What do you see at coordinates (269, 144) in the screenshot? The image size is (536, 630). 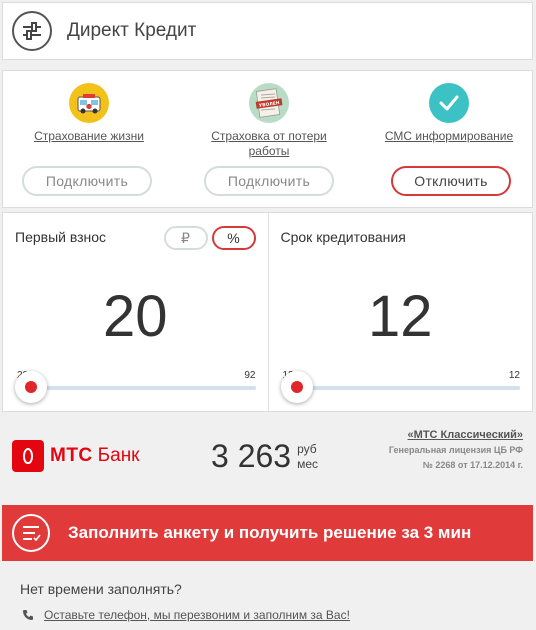 I see `option-link-job-loss-insurance: Страховка от потери работы` at bounding box center [269, 144].